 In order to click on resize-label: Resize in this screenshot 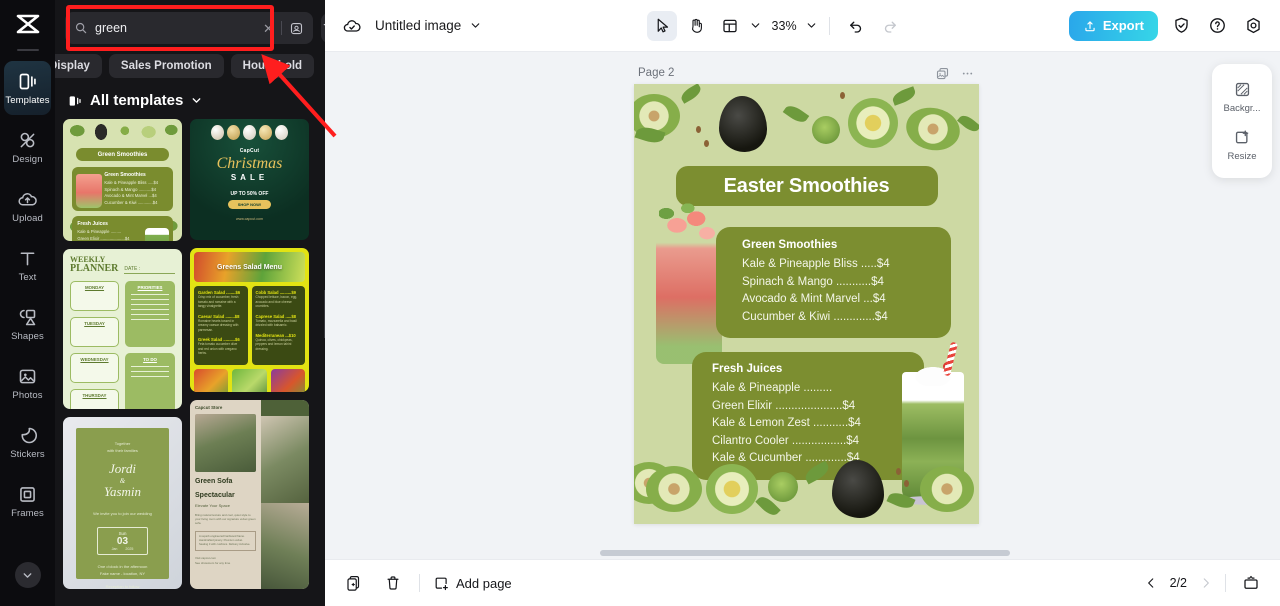, I will do `click(1242, 156)`.